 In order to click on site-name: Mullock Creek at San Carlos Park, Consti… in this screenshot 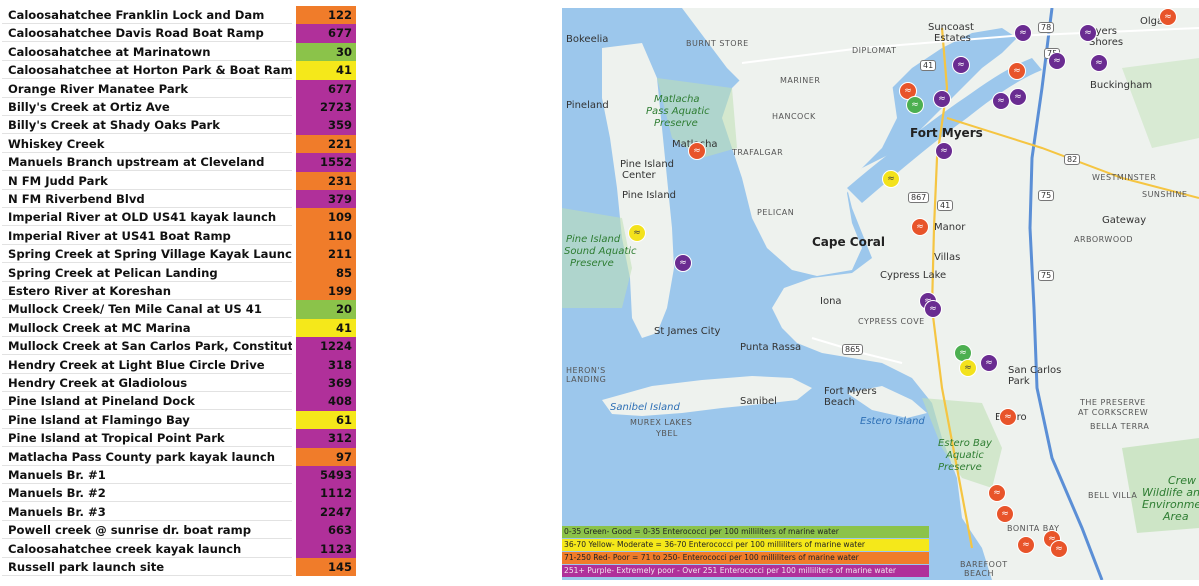, I will do `click(147, 346)`.